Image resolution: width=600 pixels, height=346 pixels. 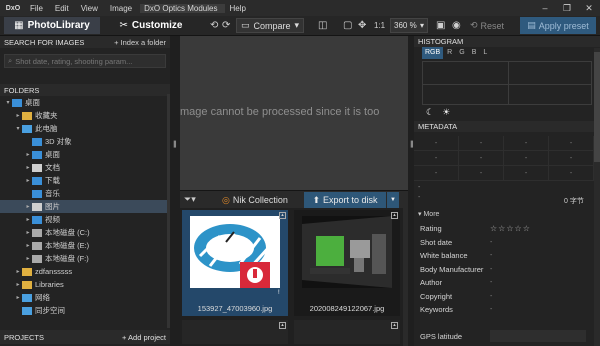 I want to click on minimize-button: –, so click(x=545, y=8).